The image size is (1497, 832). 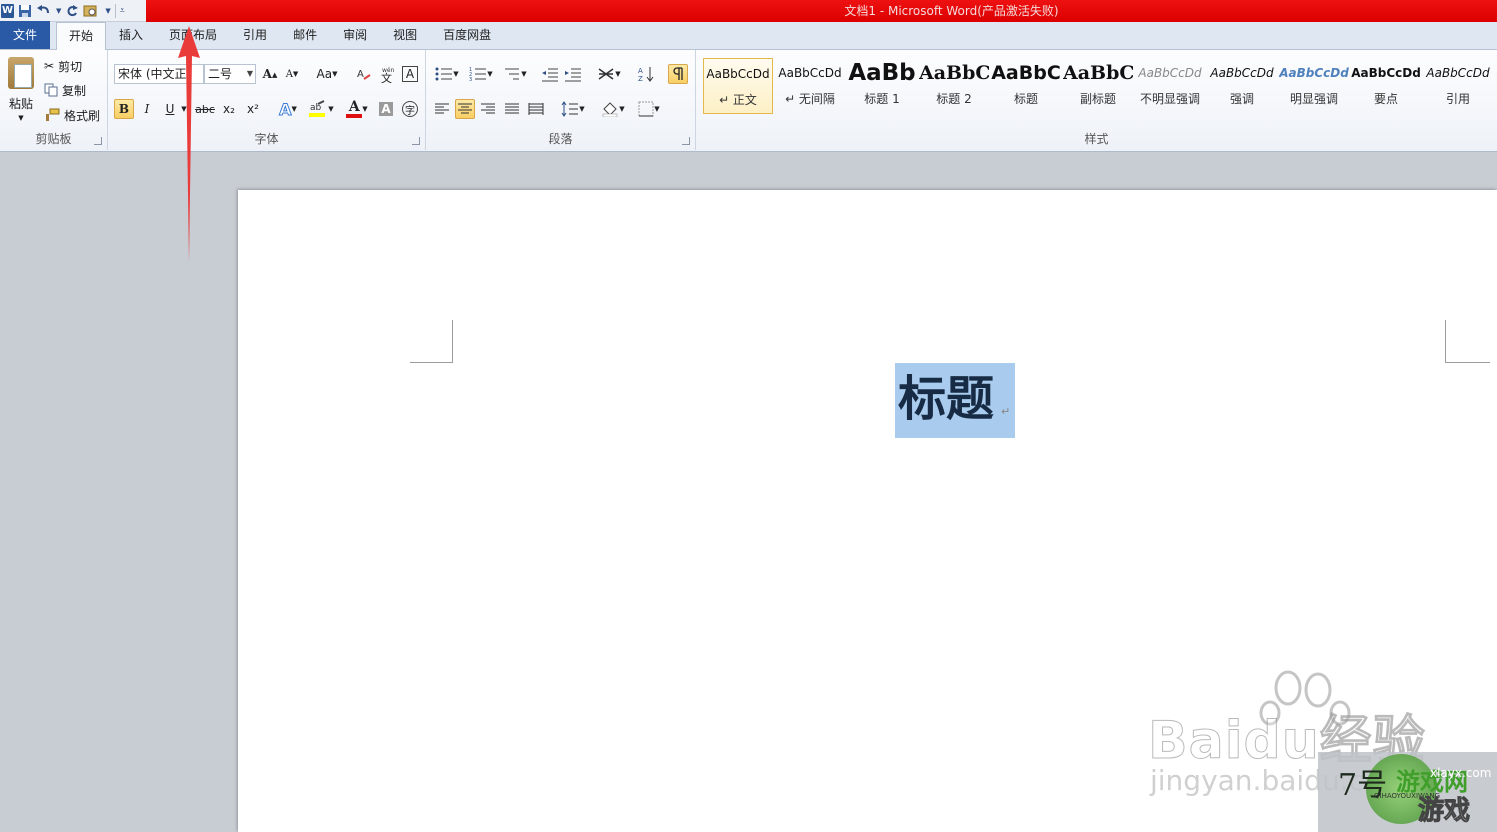 What do you see at coordinates (649, 109) in the screenshot?
I see `borders-button: ▼` at bounding box center [649, 109].